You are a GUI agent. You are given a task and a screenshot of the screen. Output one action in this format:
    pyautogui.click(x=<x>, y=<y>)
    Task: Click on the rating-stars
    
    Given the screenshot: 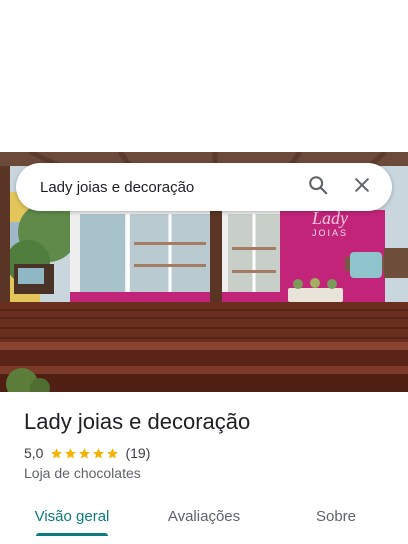 What is the action you would take?
    pyautogui.click(x=85, y=453)
    